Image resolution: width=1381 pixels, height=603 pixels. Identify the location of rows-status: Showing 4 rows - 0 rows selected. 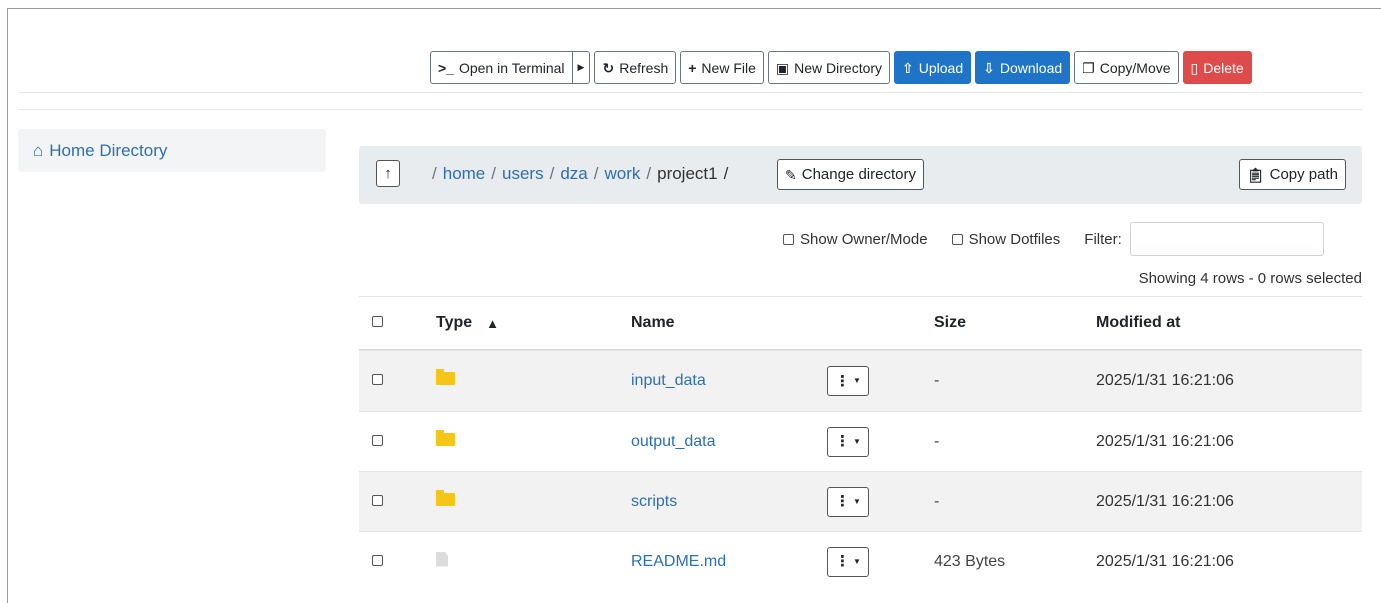
(1250, 278).